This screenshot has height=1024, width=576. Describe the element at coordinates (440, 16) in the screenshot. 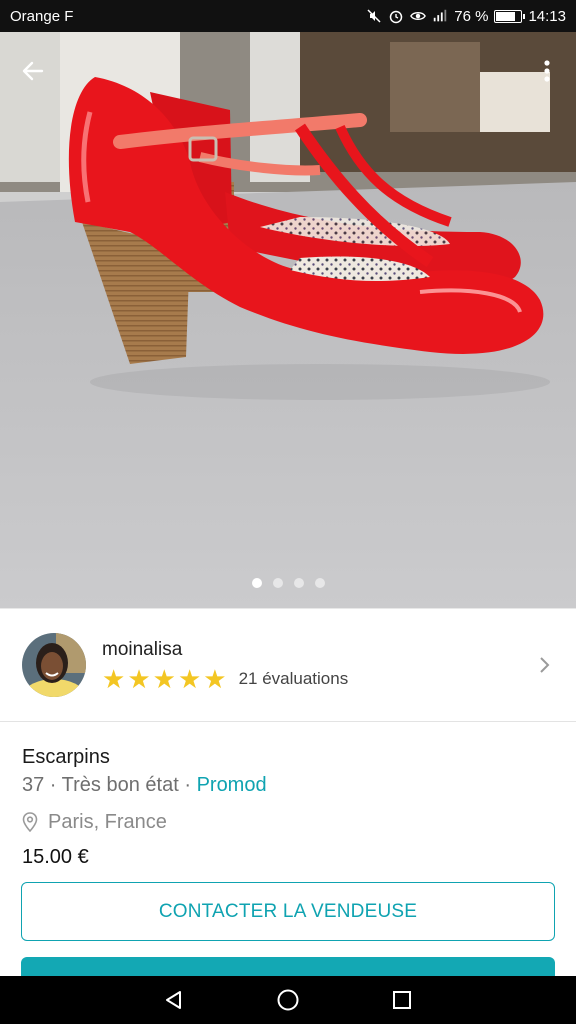

I see `signal-icon` at that location.